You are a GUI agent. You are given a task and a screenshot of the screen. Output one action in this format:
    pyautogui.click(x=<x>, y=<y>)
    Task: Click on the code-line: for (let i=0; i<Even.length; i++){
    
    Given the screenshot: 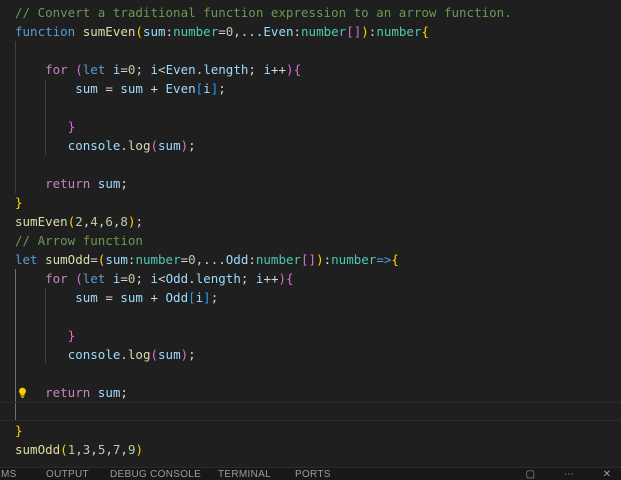 What is the action you would take?
    pyautogui.click(x=310, y=69)
    